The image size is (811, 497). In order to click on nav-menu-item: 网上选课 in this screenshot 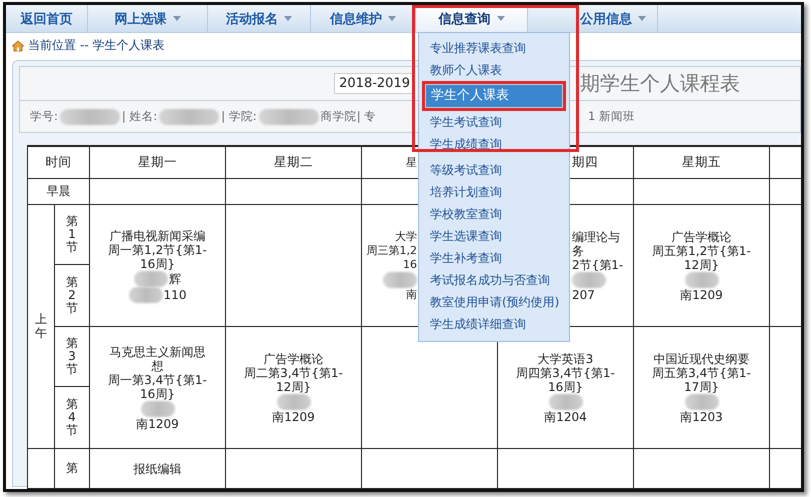, I will do `click(148, 18)`.